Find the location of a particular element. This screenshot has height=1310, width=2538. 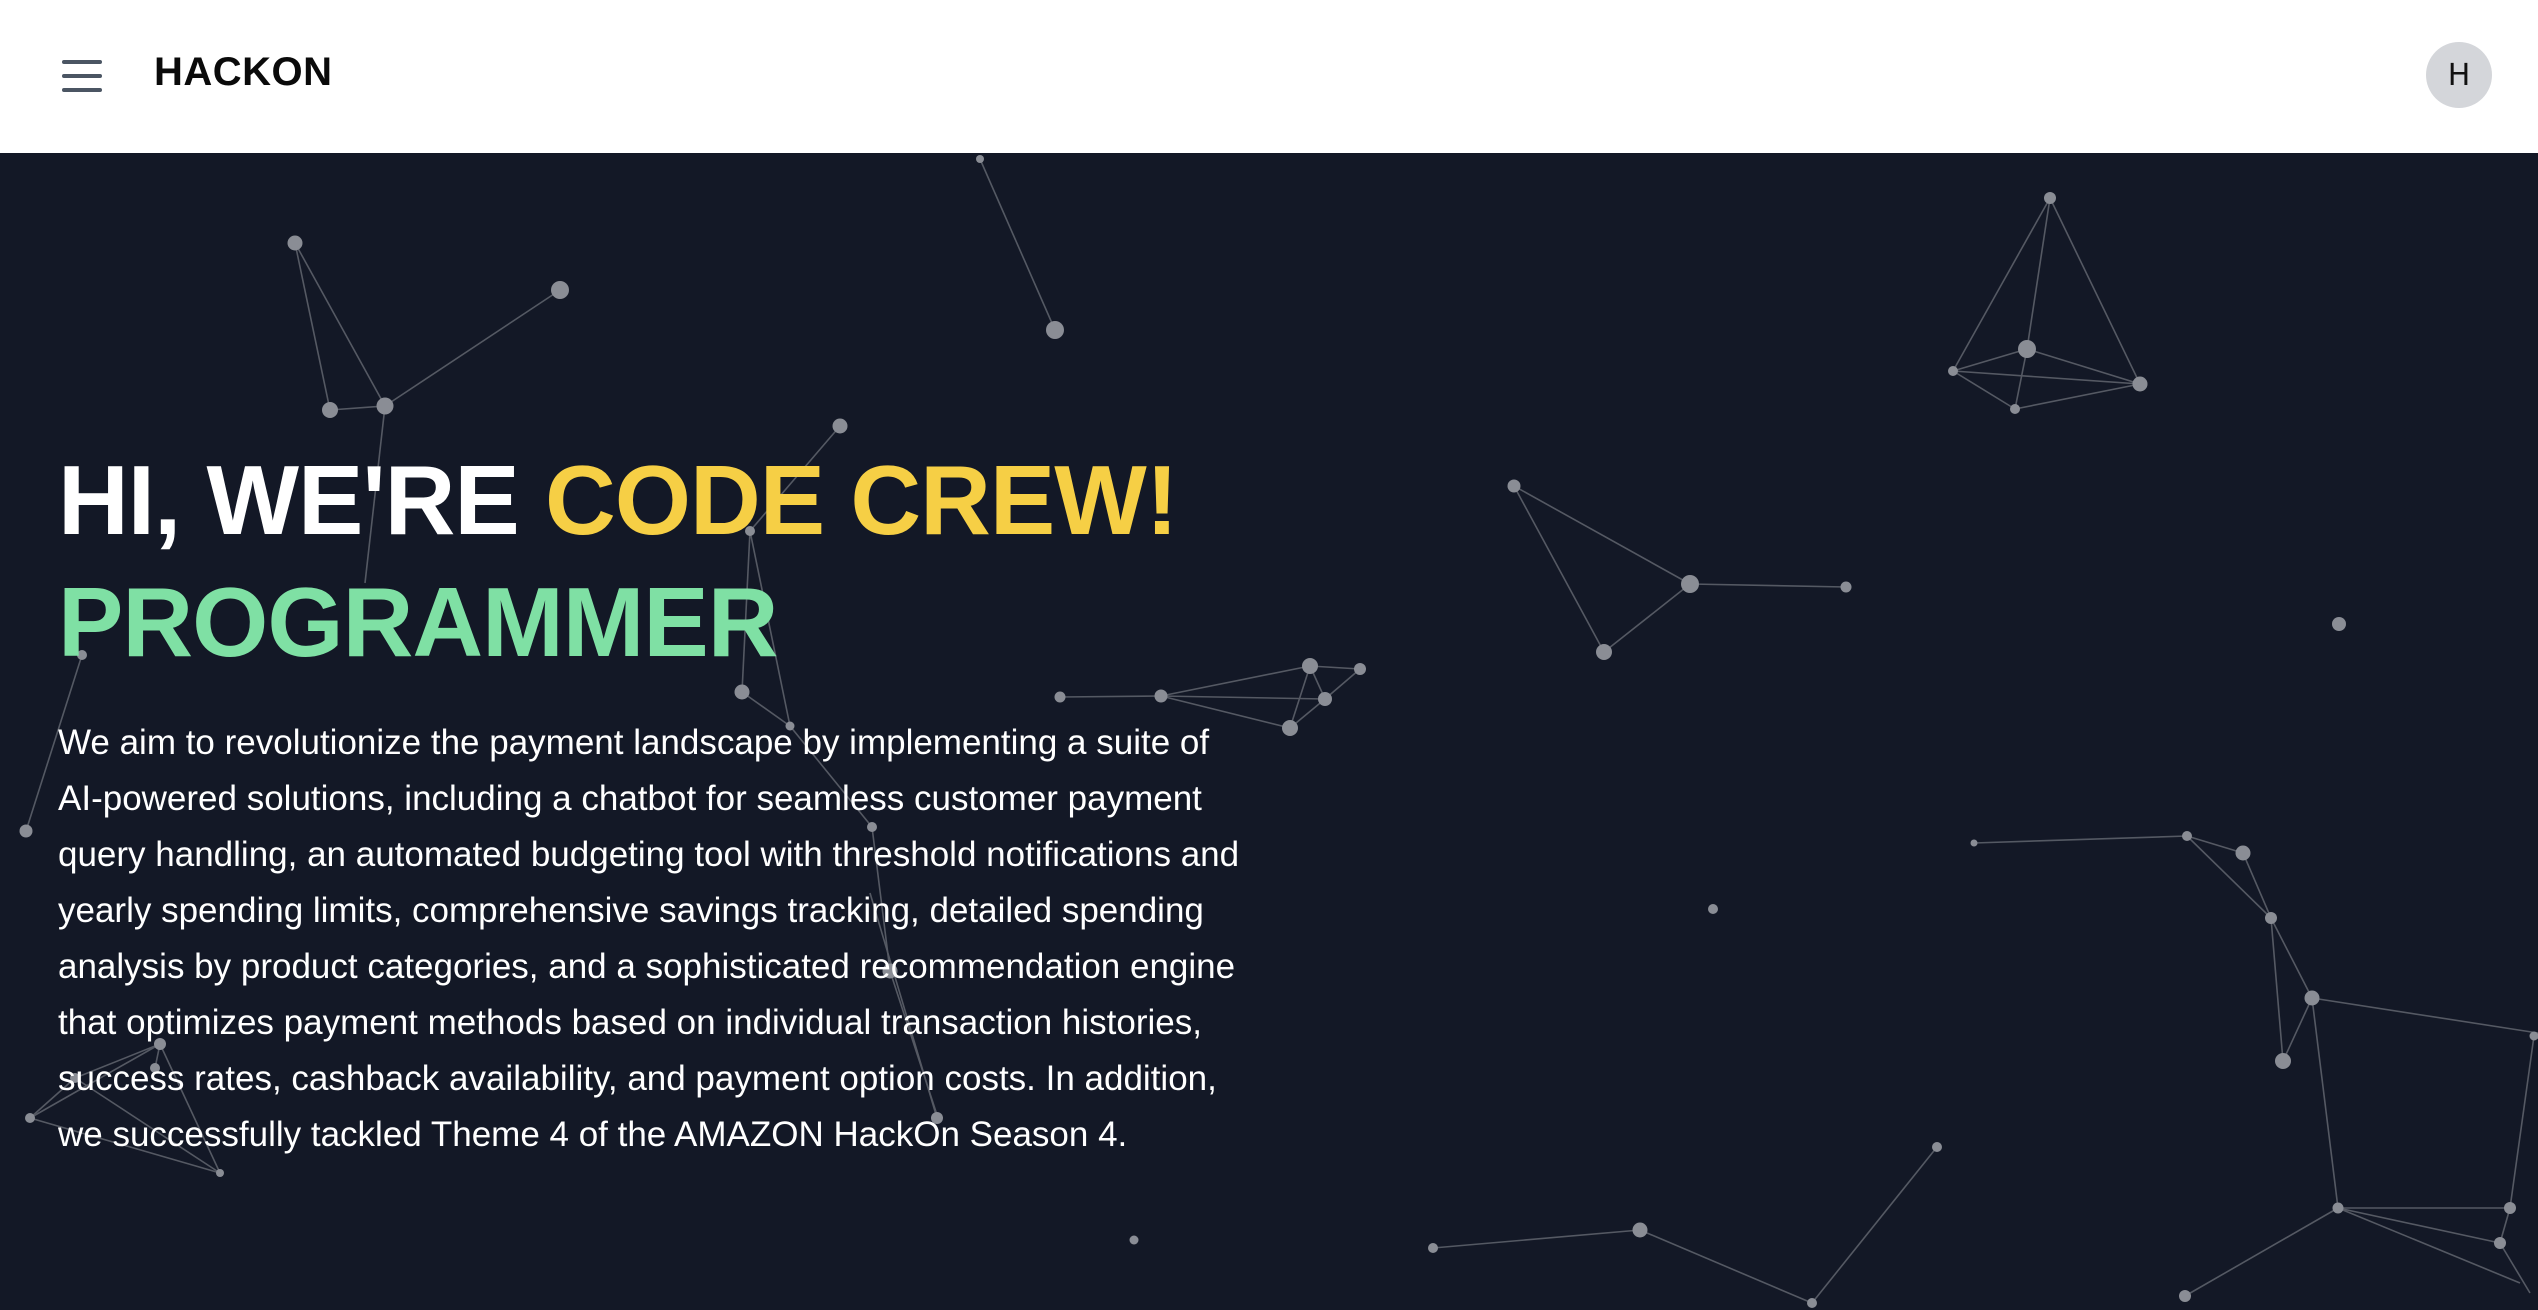

hero-team-name: CODE CREW! is located at coordinates (861, 500).